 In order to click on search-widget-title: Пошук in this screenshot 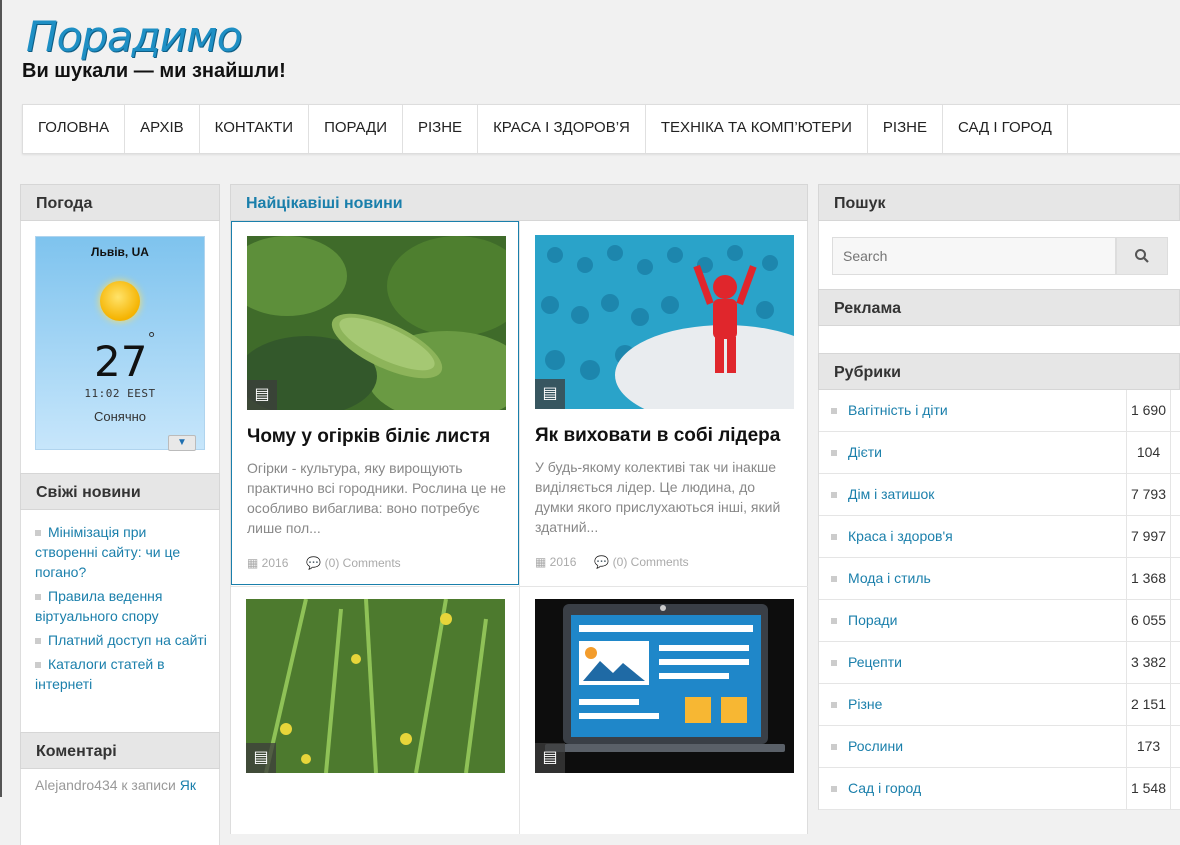, I will do `click(999, 202)`.